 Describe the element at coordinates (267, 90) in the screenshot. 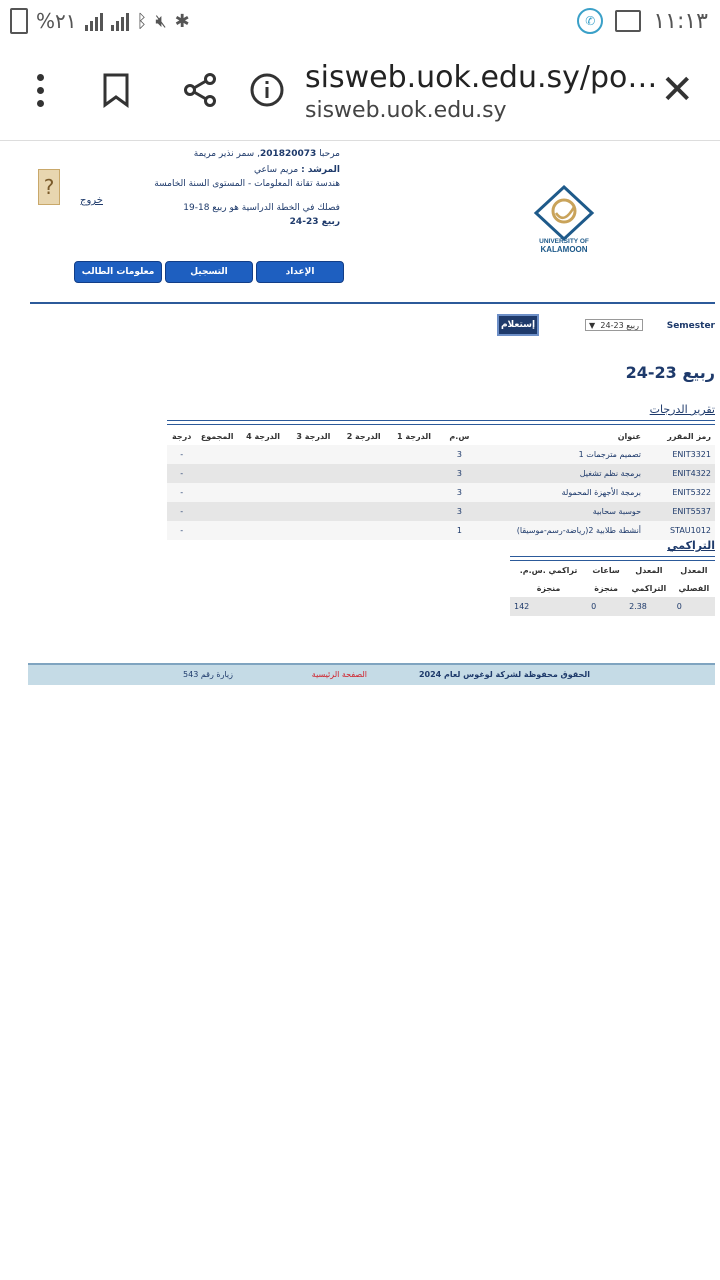

I see `info-icon` at that location.